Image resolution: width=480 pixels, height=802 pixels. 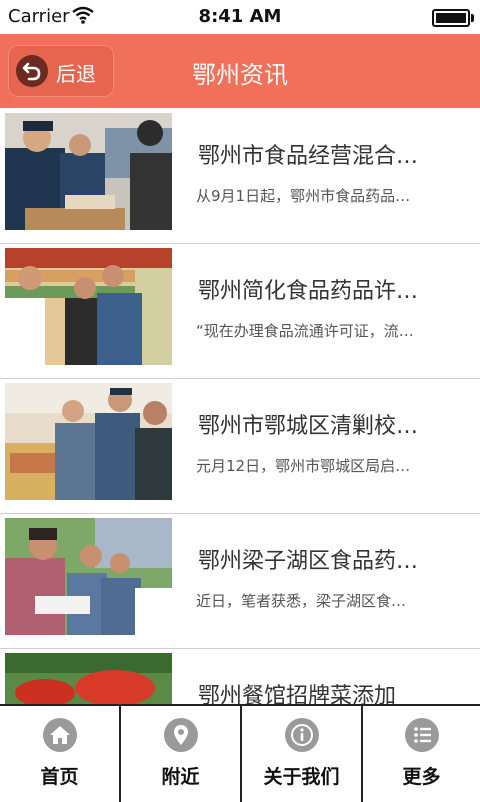 I want to click on clock: 8:41 AM, so click(x=240, y=16).